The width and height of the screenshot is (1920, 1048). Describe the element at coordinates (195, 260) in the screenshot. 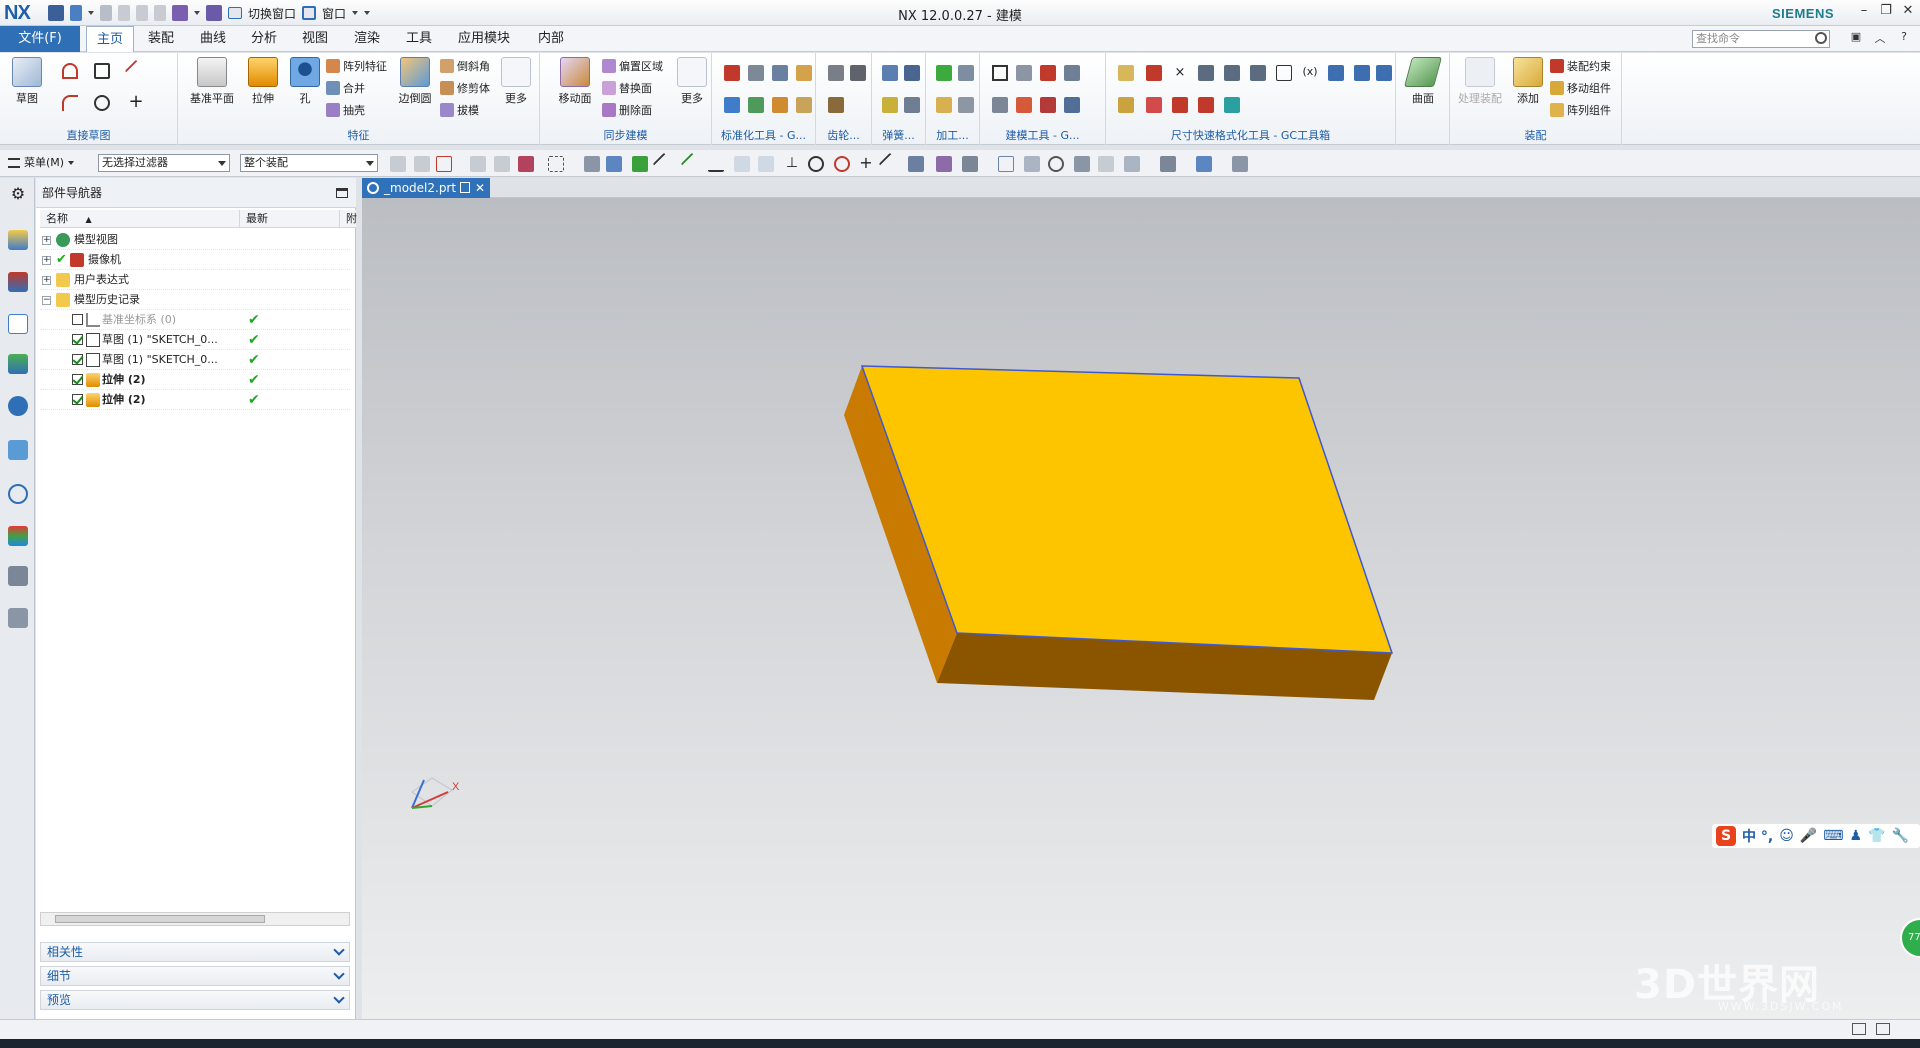

I see `tree-row-cameras: + ✔ 摄像机` at that location.